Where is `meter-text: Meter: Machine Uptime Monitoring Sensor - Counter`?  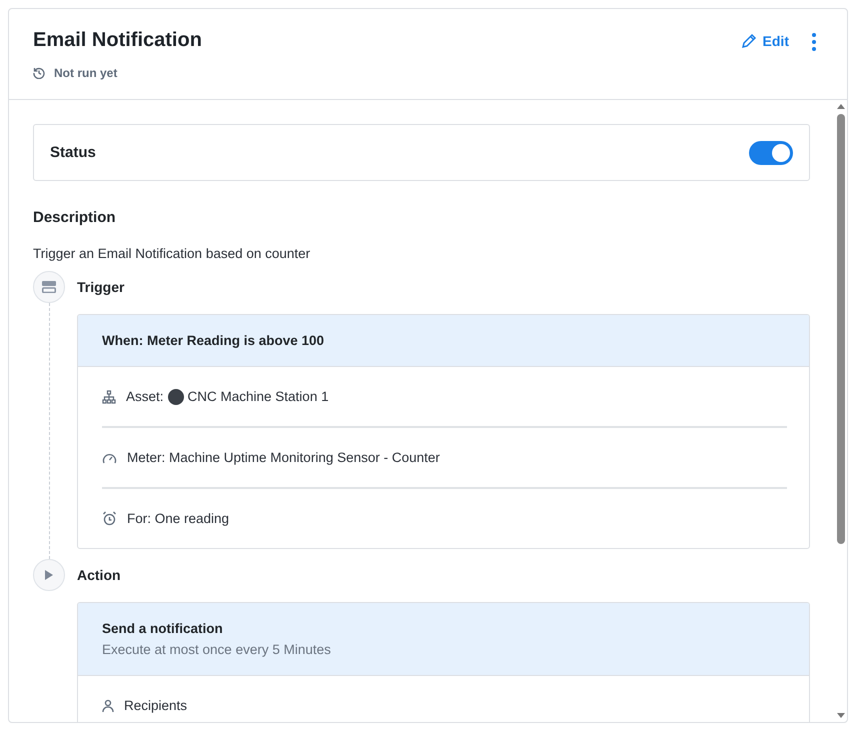 meter-text: Meter: Machine Uptime Monitoring Sensor - Counter is located at coordinates (283, 457).